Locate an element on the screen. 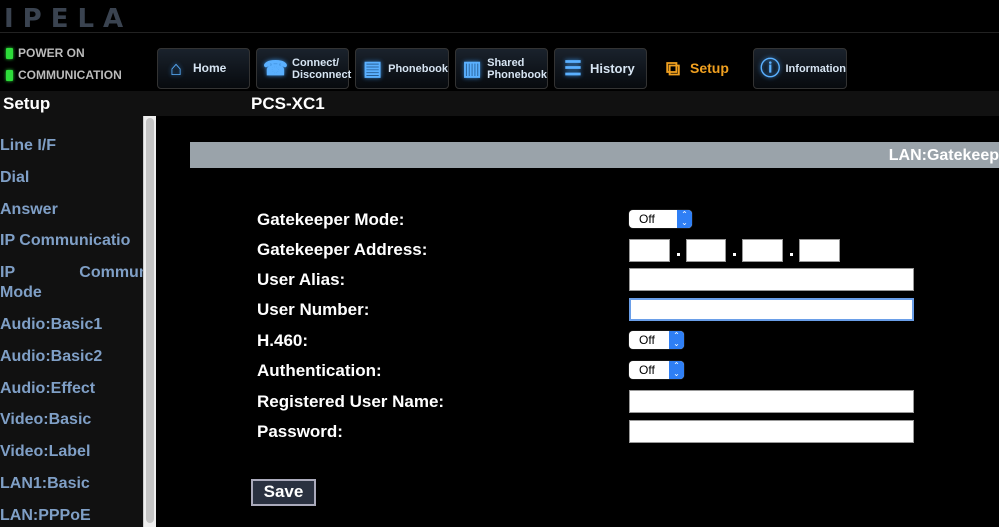  user-number-input is located at coordinates (771, 309).